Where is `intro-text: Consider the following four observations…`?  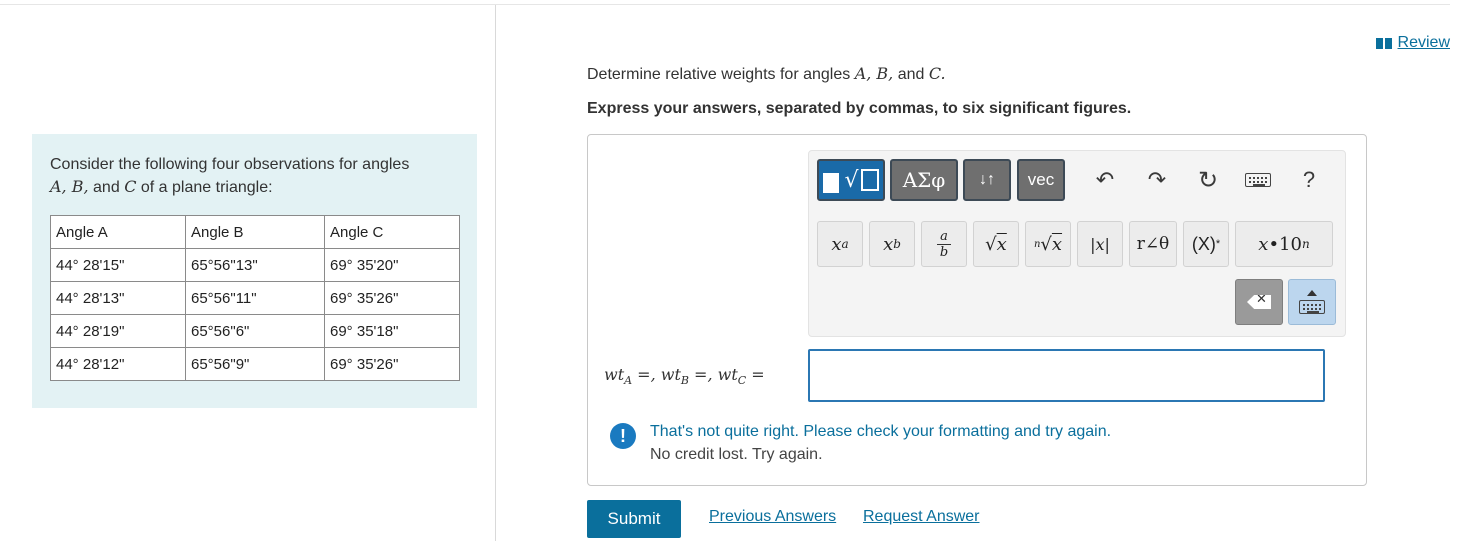
intro-text: Consider the following four observations… is located at coordinates (230, 164).